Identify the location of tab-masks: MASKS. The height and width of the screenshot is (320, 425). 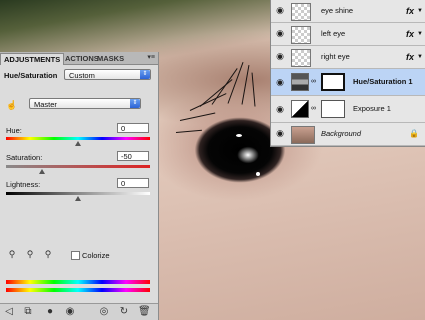
(110, 58).